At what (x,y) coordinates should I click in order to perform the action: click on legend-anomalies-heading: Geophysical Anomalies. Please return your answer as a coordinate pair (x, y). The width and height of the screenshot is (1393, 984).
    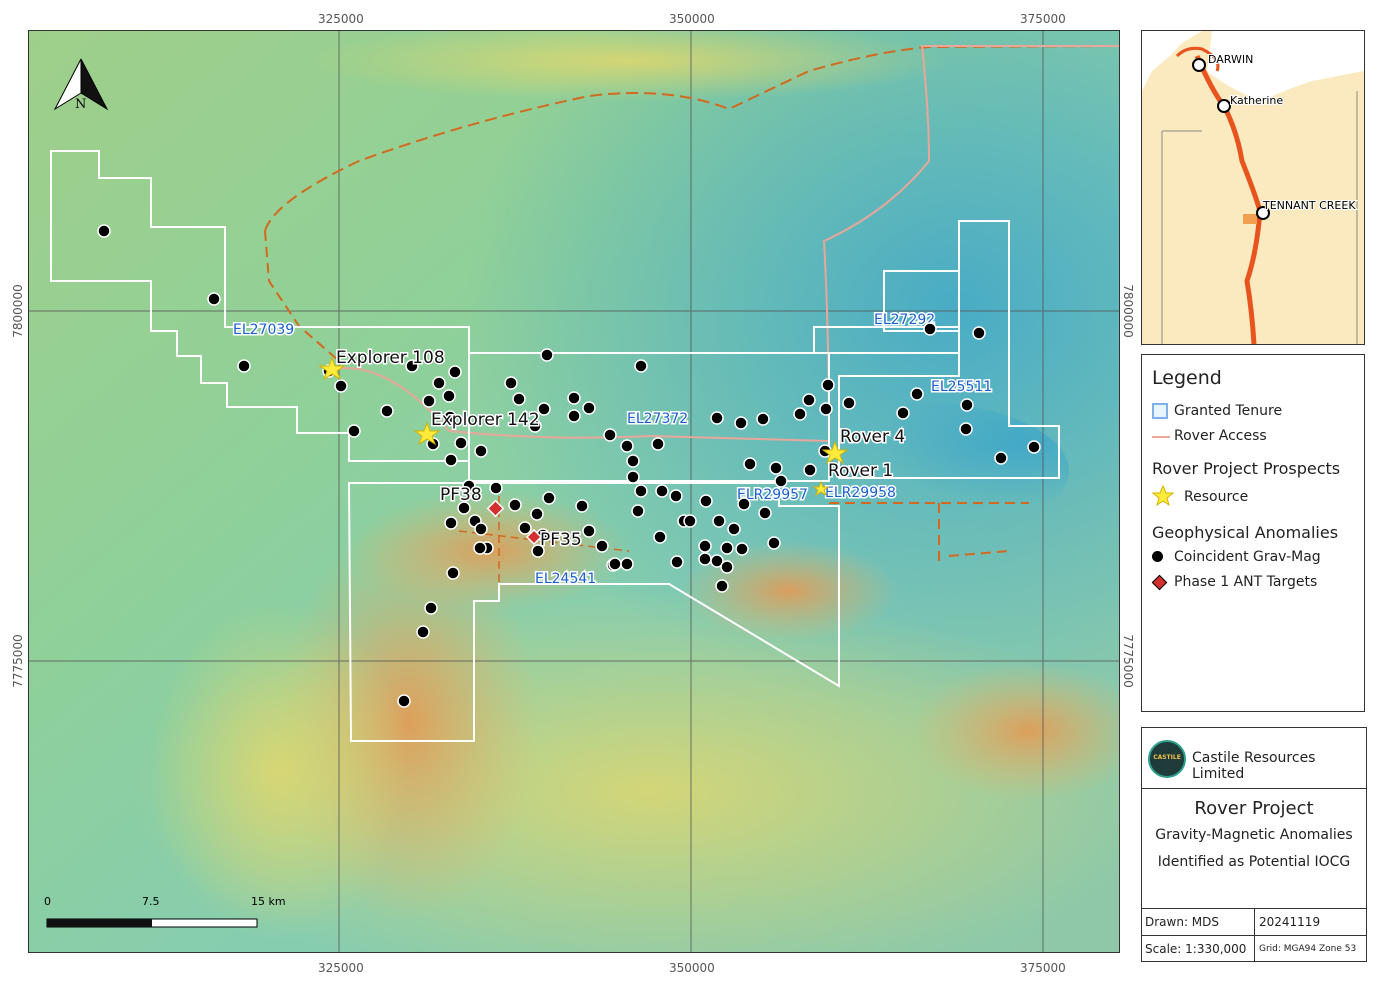
    Looking at the image, I should click on (1245, 532).